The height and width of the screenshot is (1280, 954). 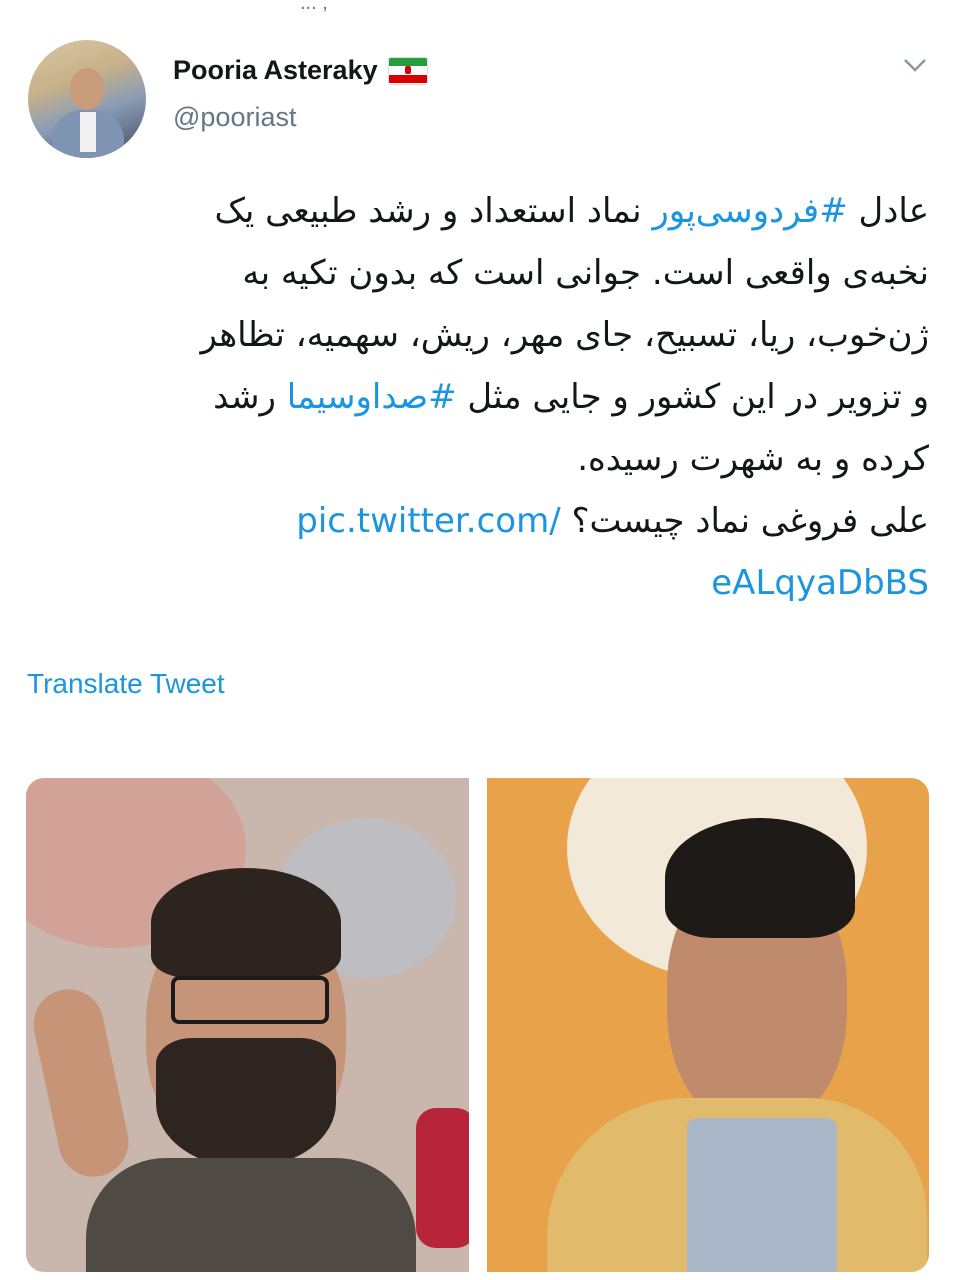 I want to click on hashtag-link: #فردوسی‌پور, so click(x=749, y=211).